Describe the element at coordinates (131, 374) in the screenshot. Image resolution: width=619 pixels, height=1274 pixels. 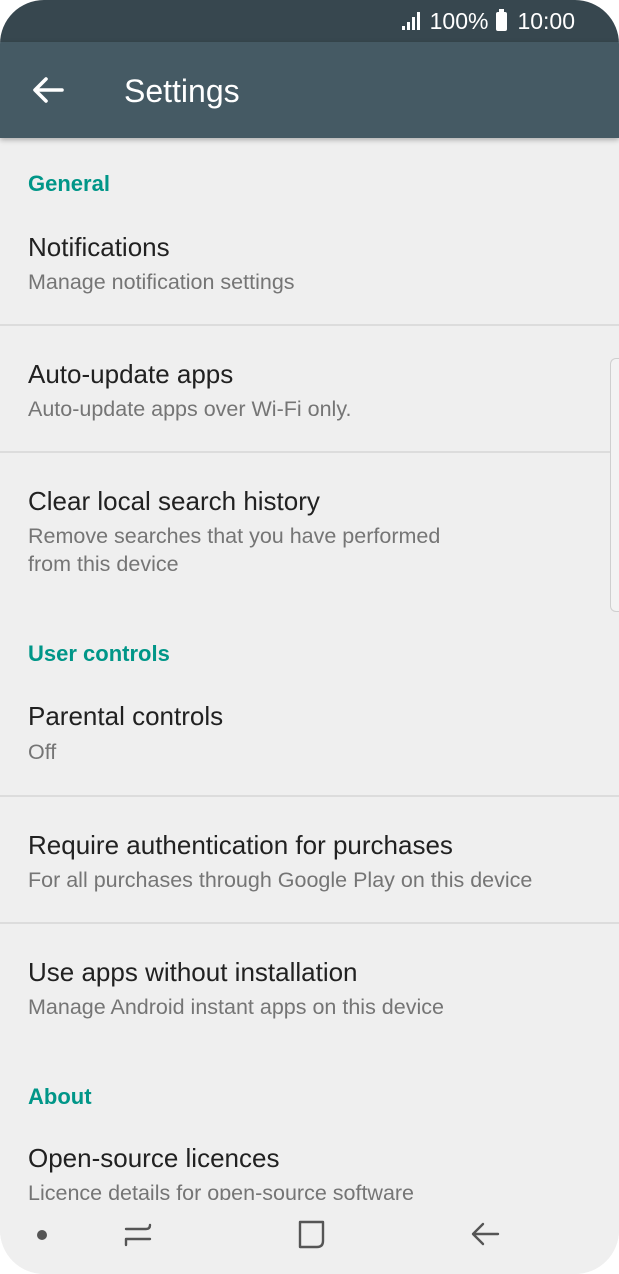
I see `setting-title: Auto-update apps` at that location.